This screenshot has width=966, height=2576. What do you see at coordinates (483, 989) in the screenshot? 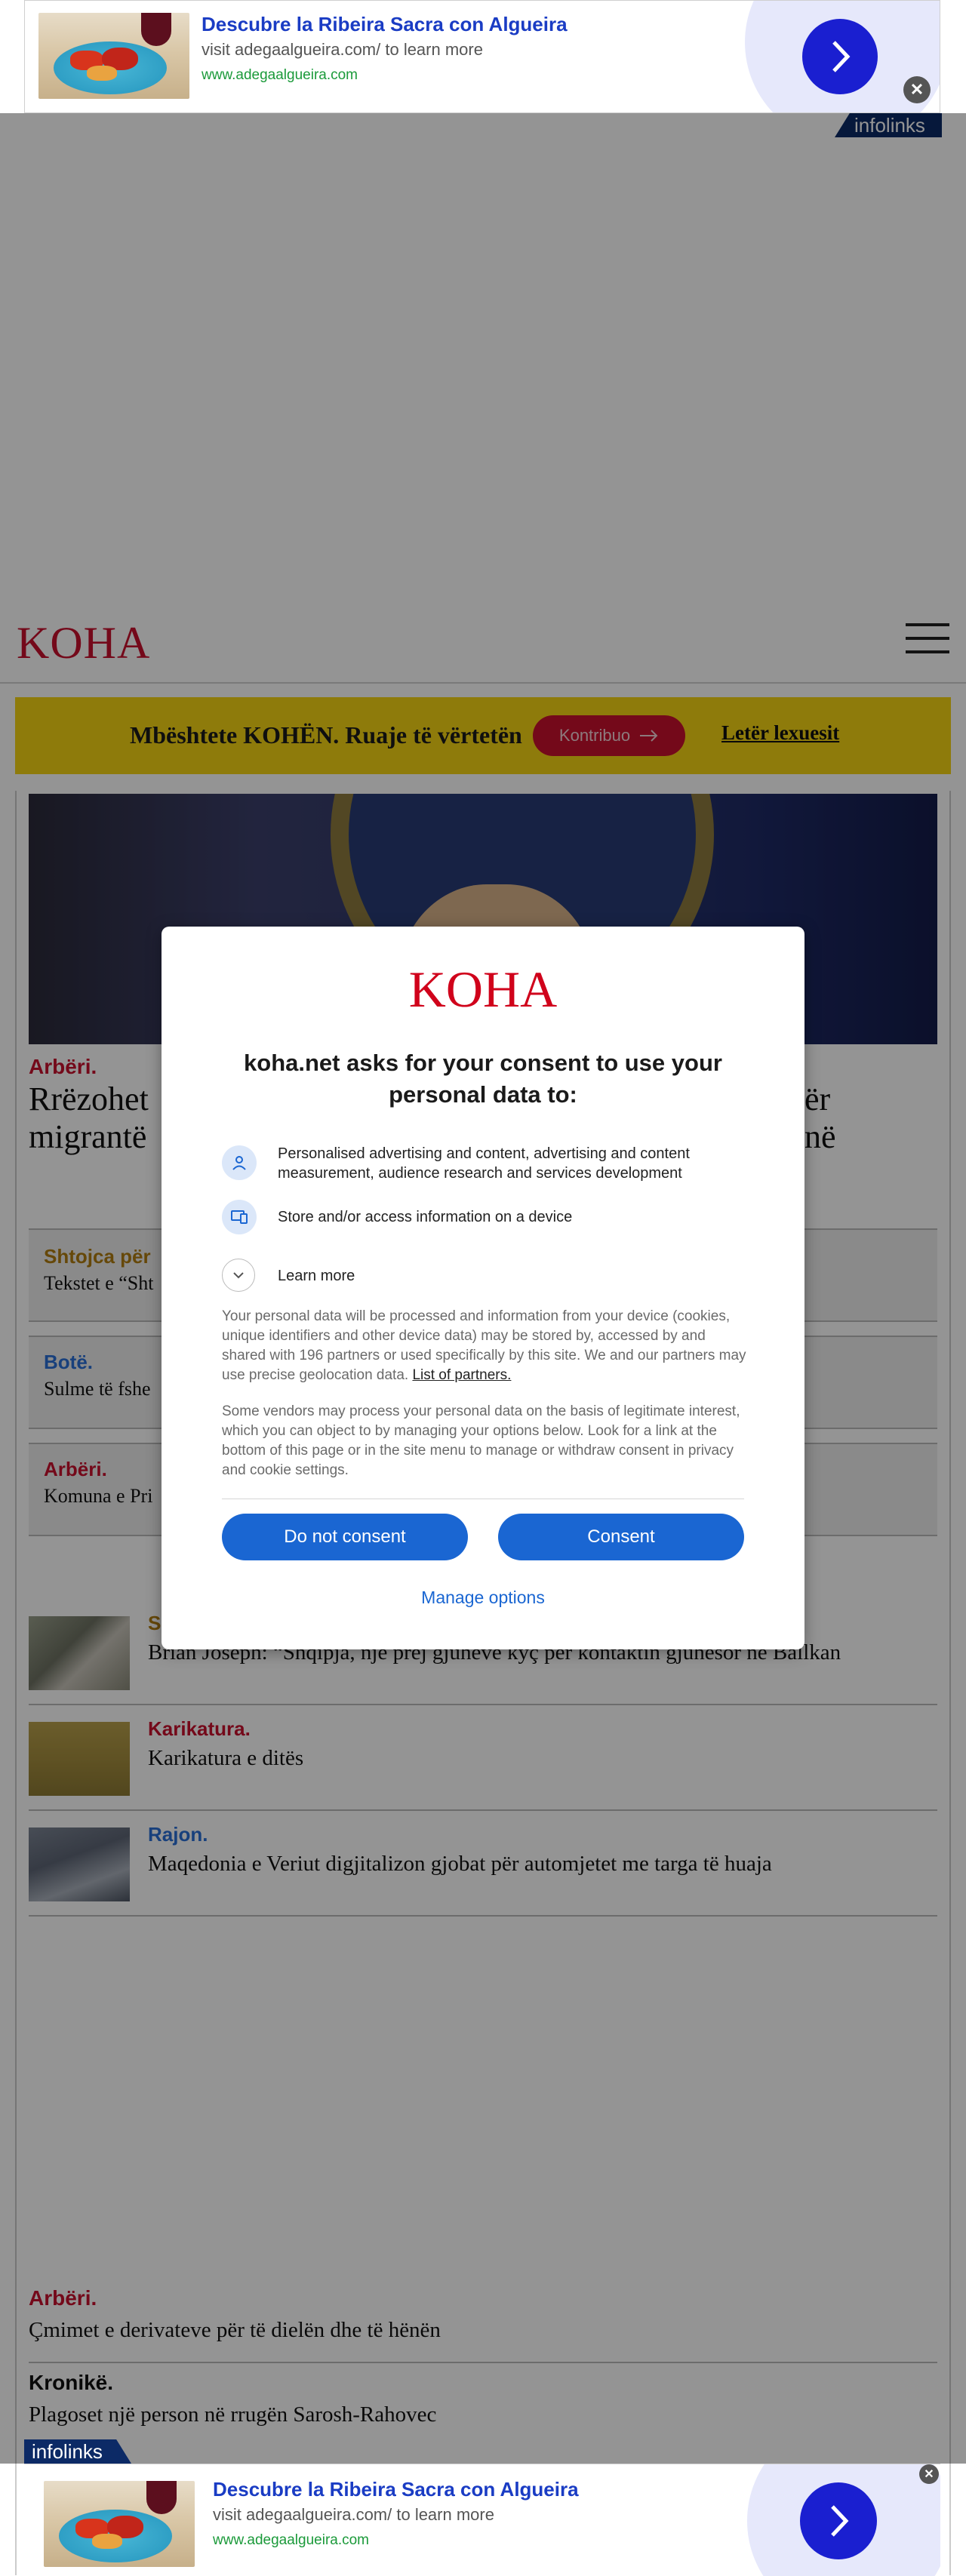
I see `consent-logo: KOHA` at bounding box center [483, 989].